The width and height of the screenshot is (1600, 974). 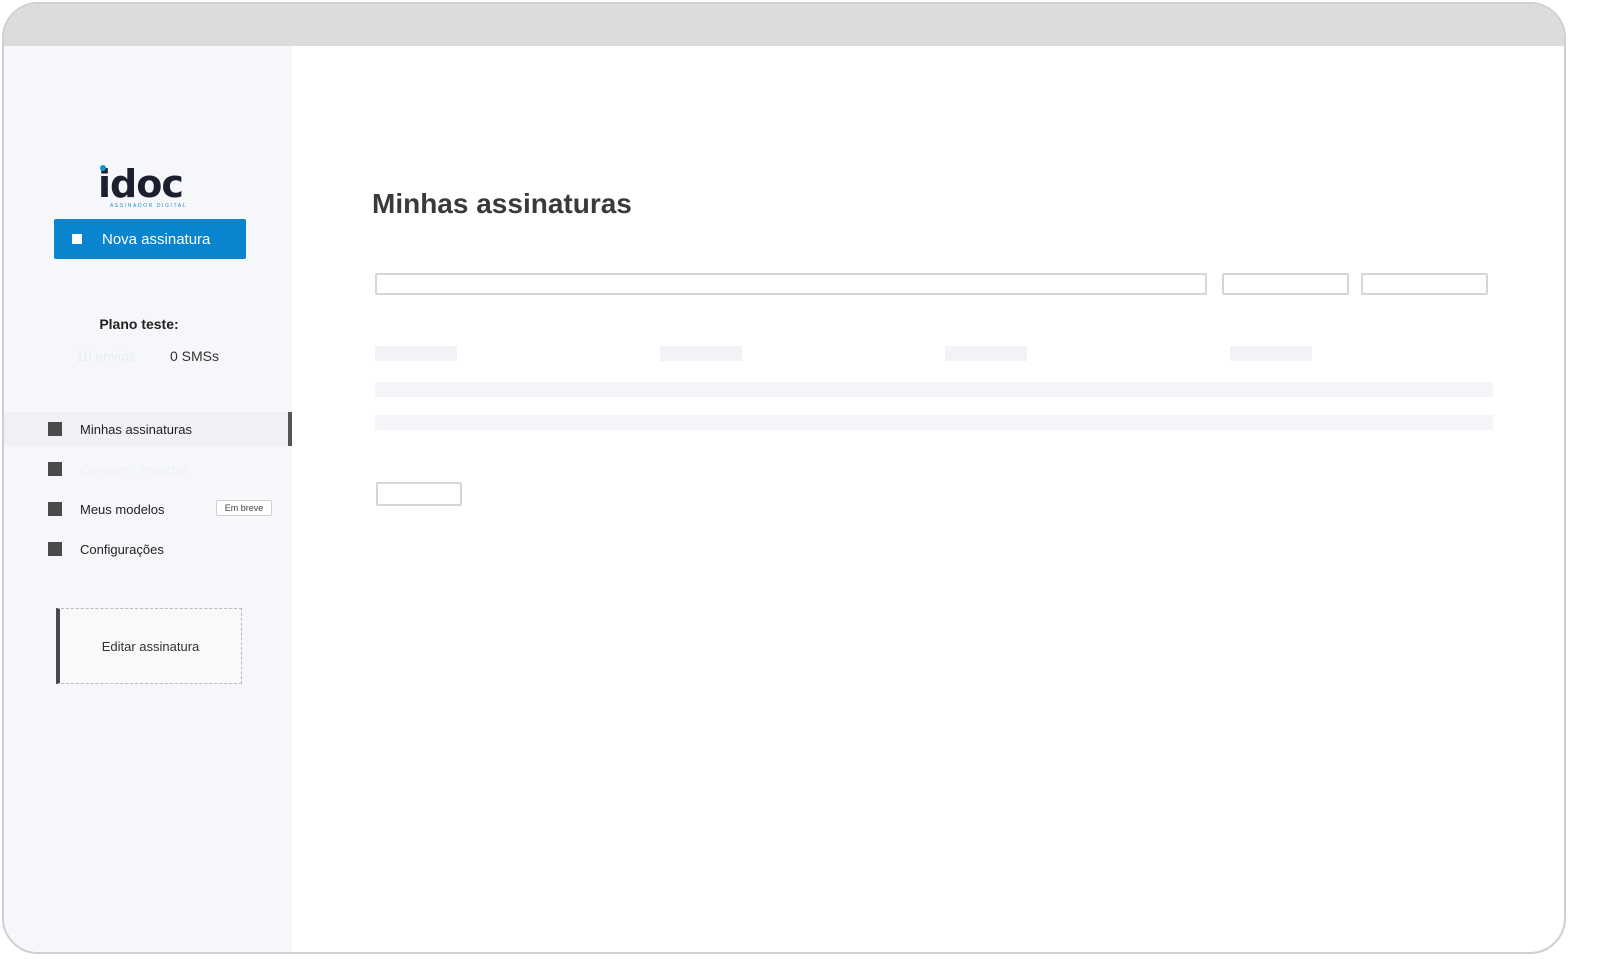 What do you see at coordinates (136, 429) in the screenshot?
I see `sidebar-item-label: Minhas assinaturas` at bounding box center [136, 429].